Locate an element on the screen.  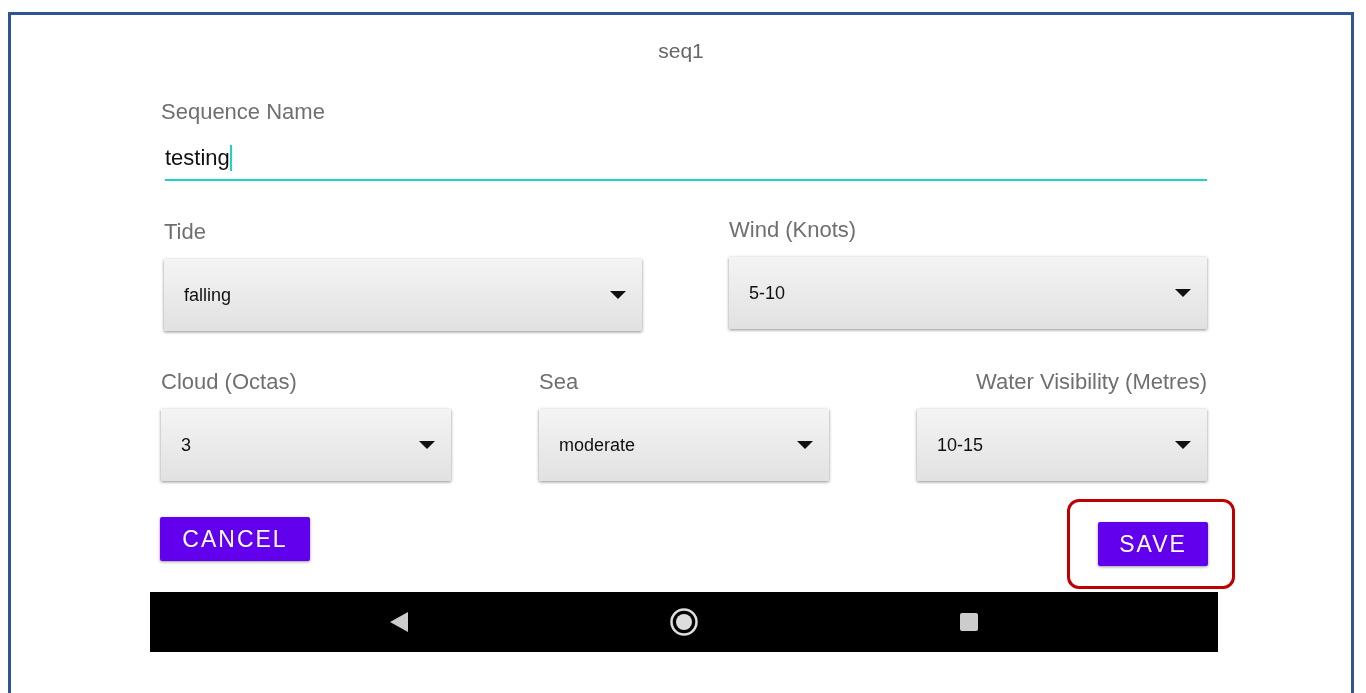
field-label: Sequence Name is located at coordinates (243, 112).